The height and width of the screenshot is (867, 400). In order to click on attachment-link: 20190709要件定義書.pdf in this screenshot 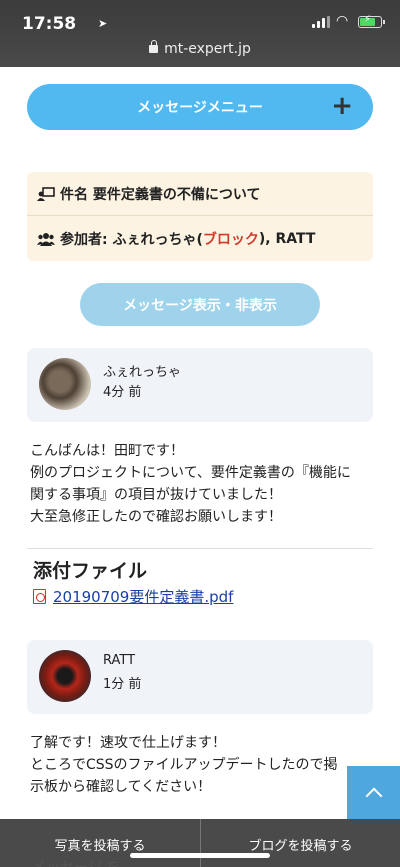, I will do `click(143, 596)`.